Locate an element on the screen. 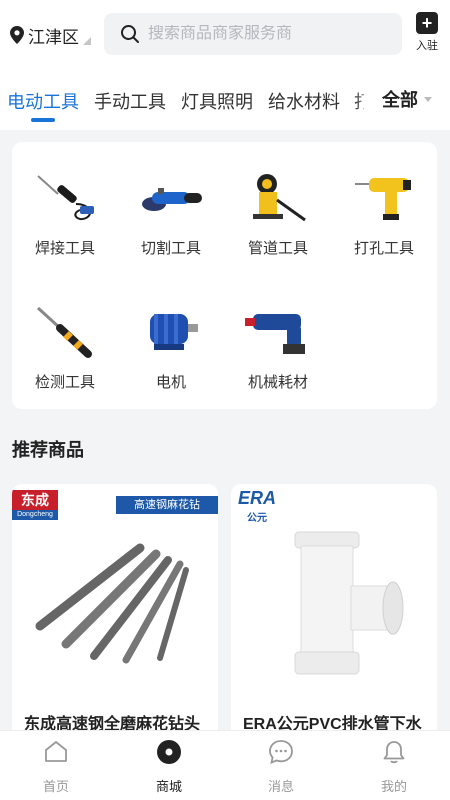  product-card: ERA 公元 ERA公元PVC排水管下水 is located at coordinates (334, 614).